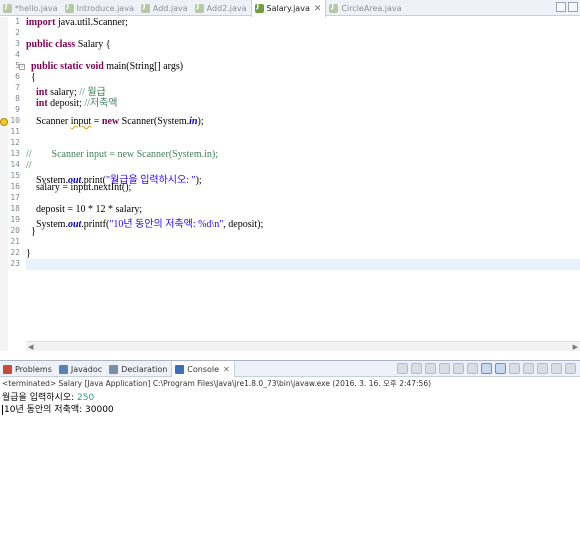 This screenshot has width=580, height=536. Describe the element at coordinates (4, 122) in the screenshot. I see `warning-icon` at that location.